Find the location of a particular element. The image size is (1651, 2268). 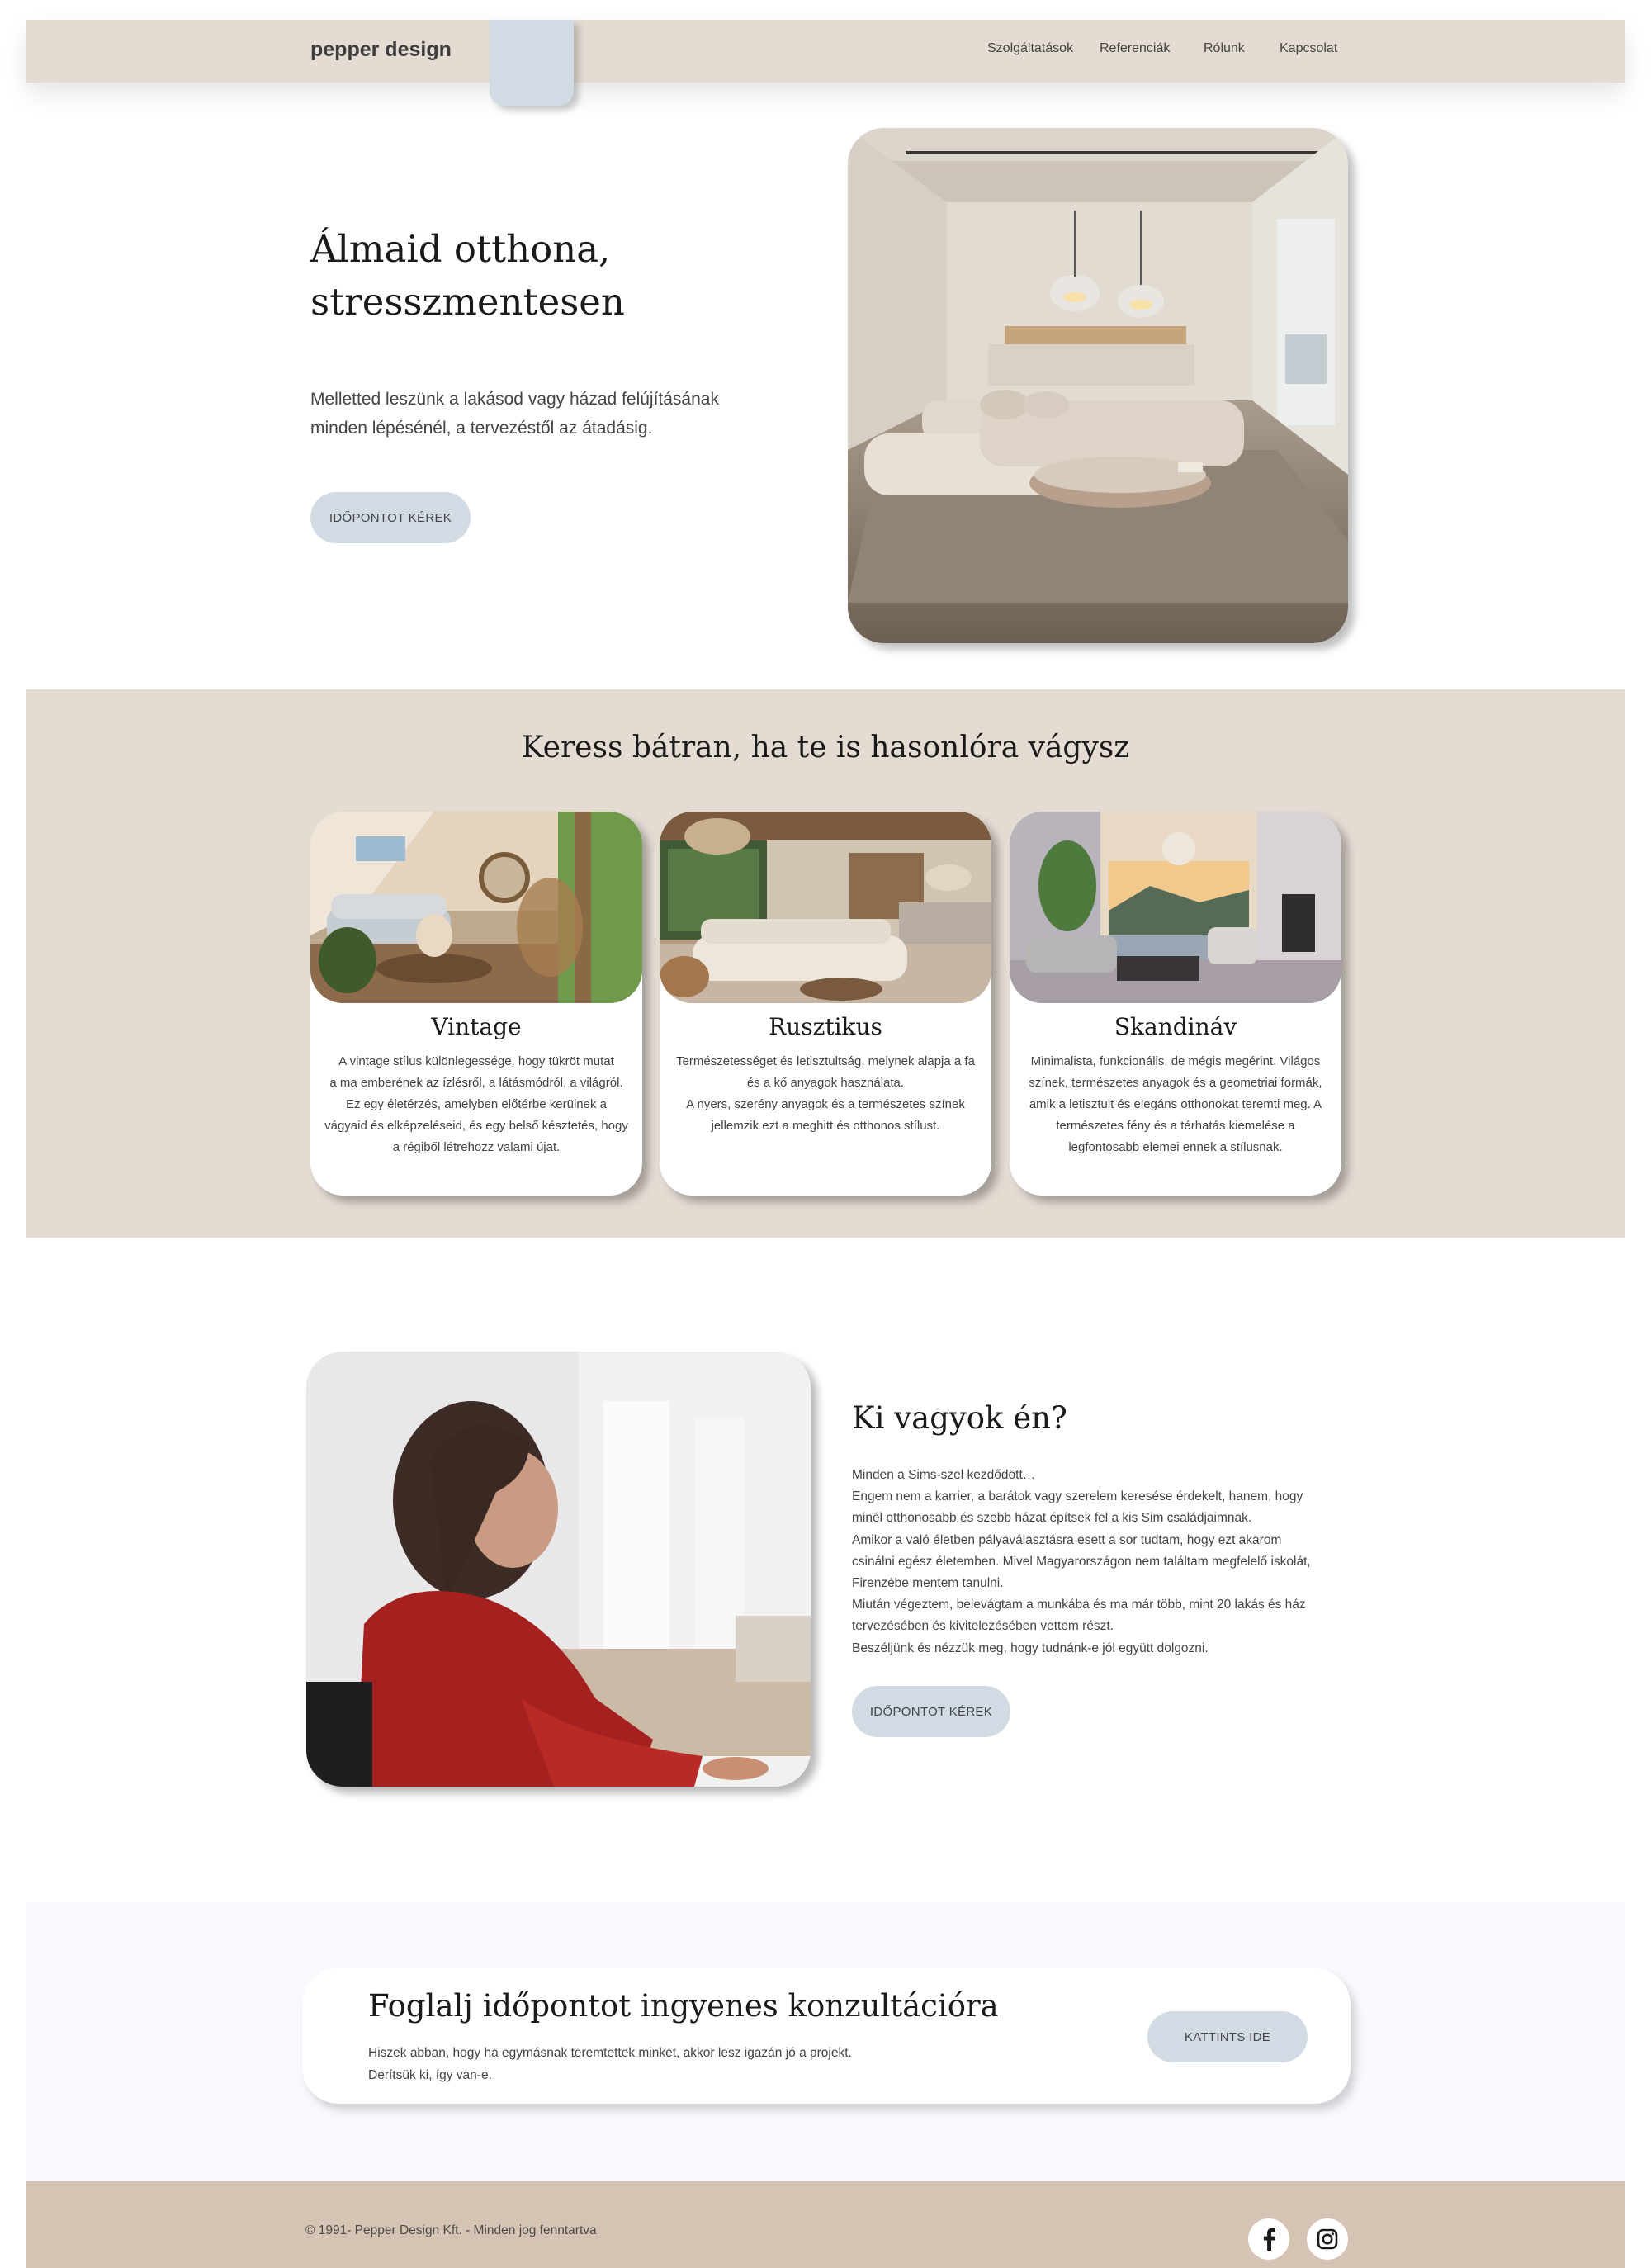

about-title: Ki vagyok én? is located at coordinates (959, 1418).